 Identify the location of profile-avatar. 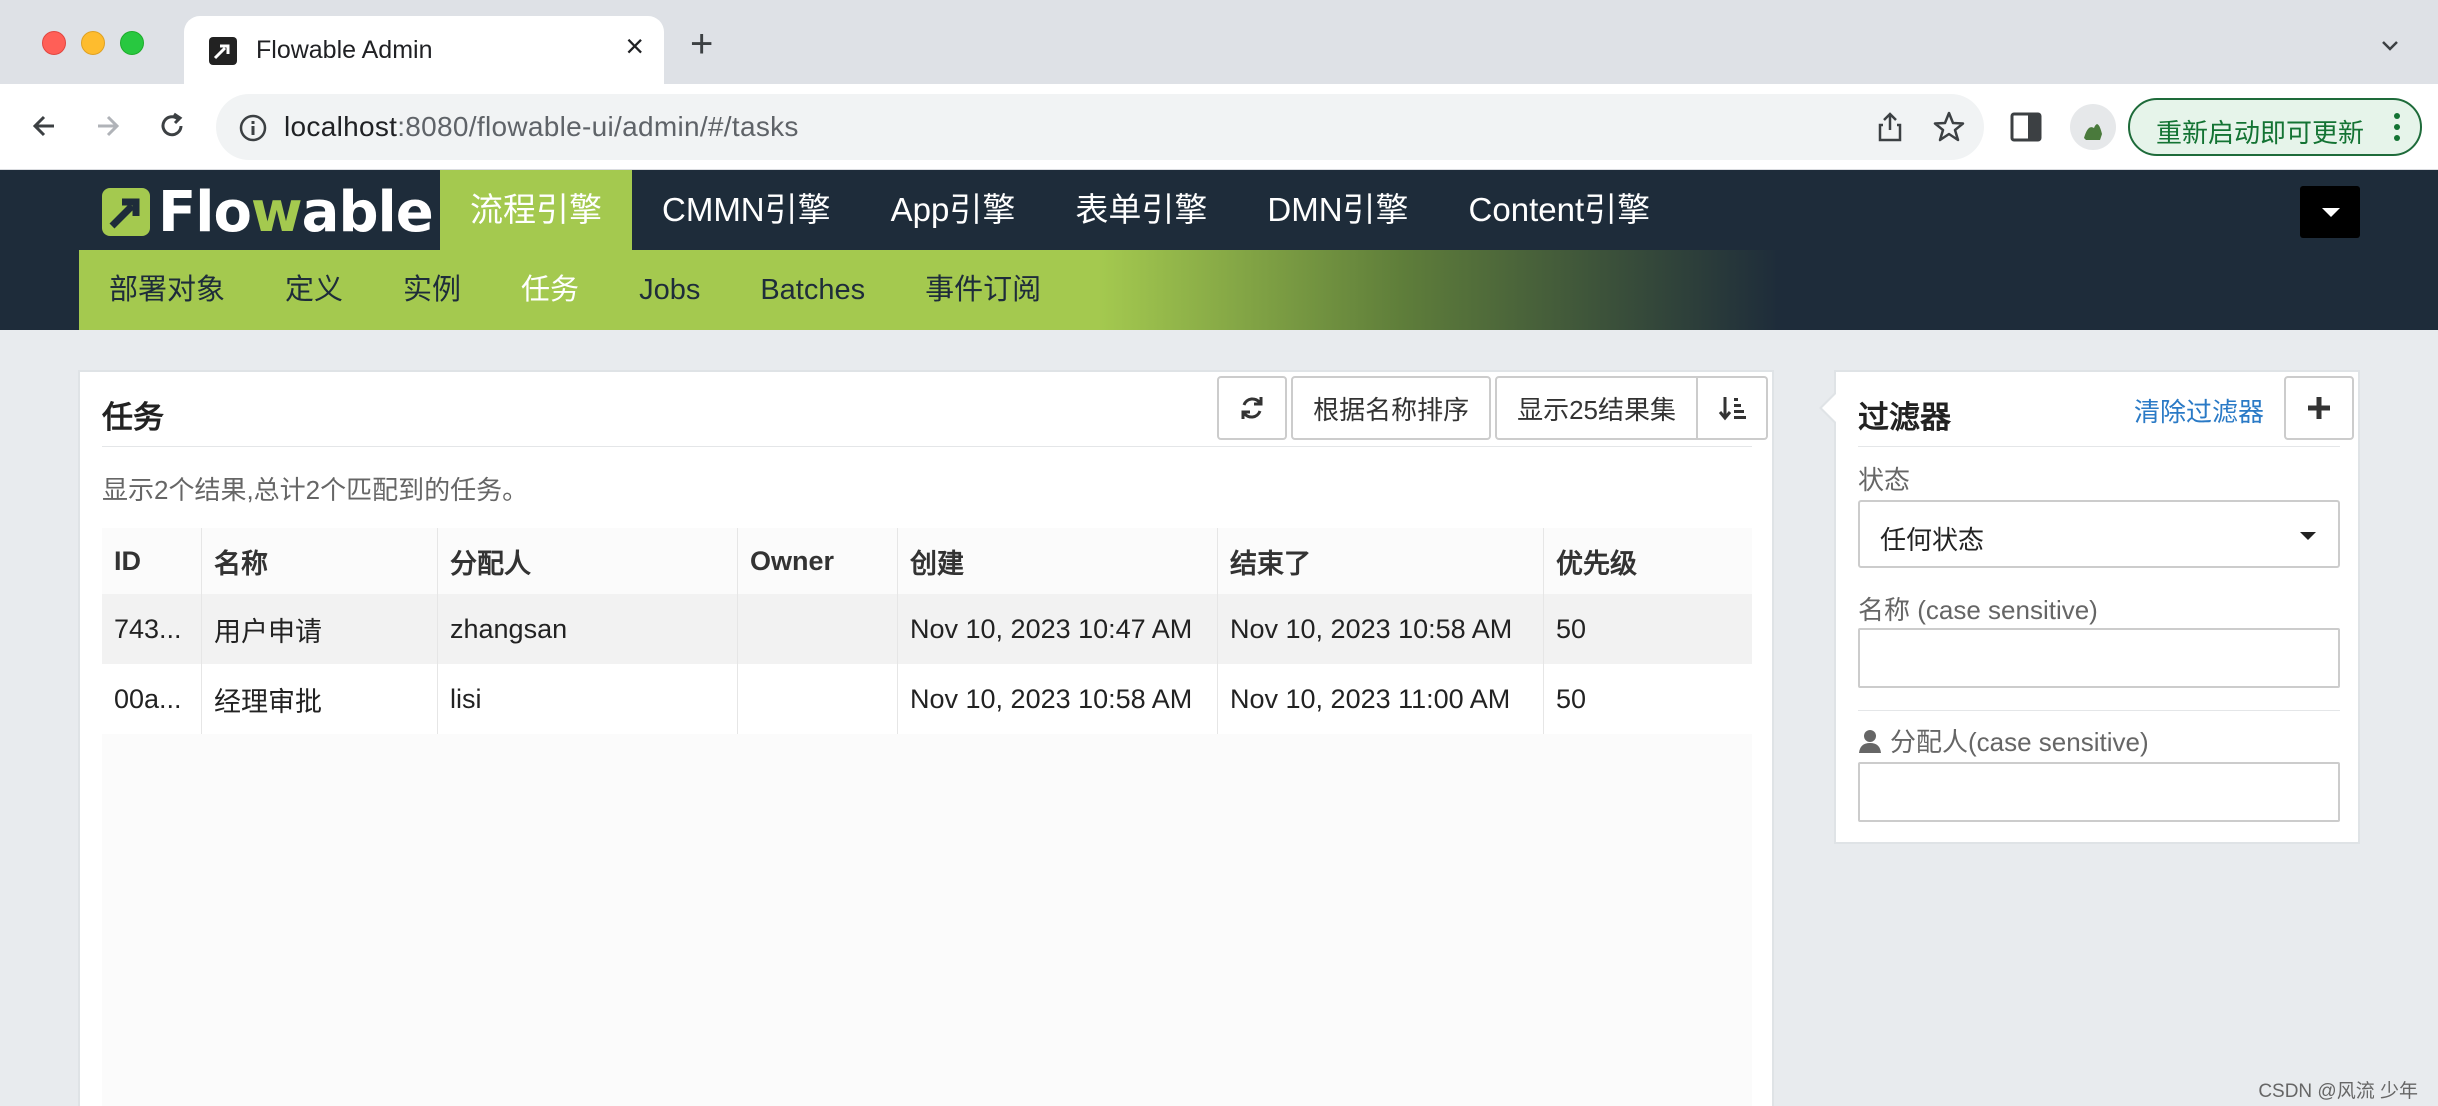
(2093, 127).